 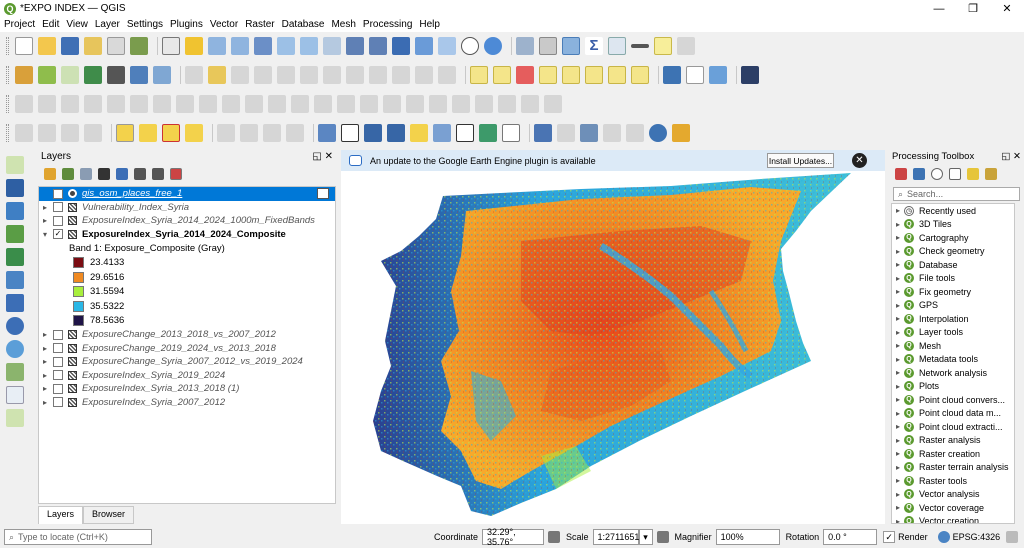 What do you see at coordinates (953, 441) in the screenshot?
I see `toolbox-group: ▸ Q Raster analysis` at bounding box center [953, 441].